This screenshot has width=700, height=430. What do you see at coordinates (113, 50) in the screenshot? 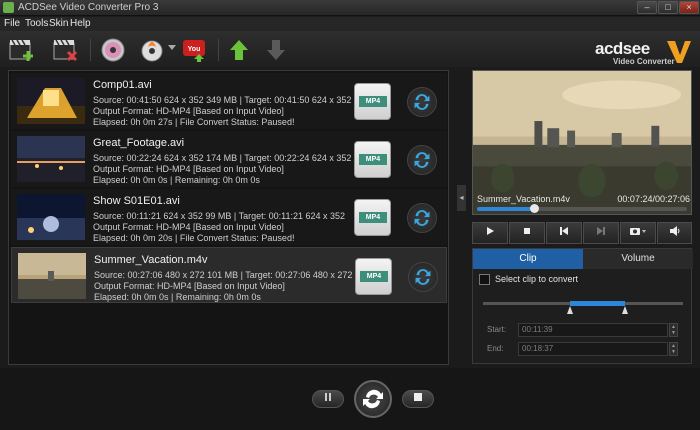
I see `dvd-icon` at bounding box center [113, 50].